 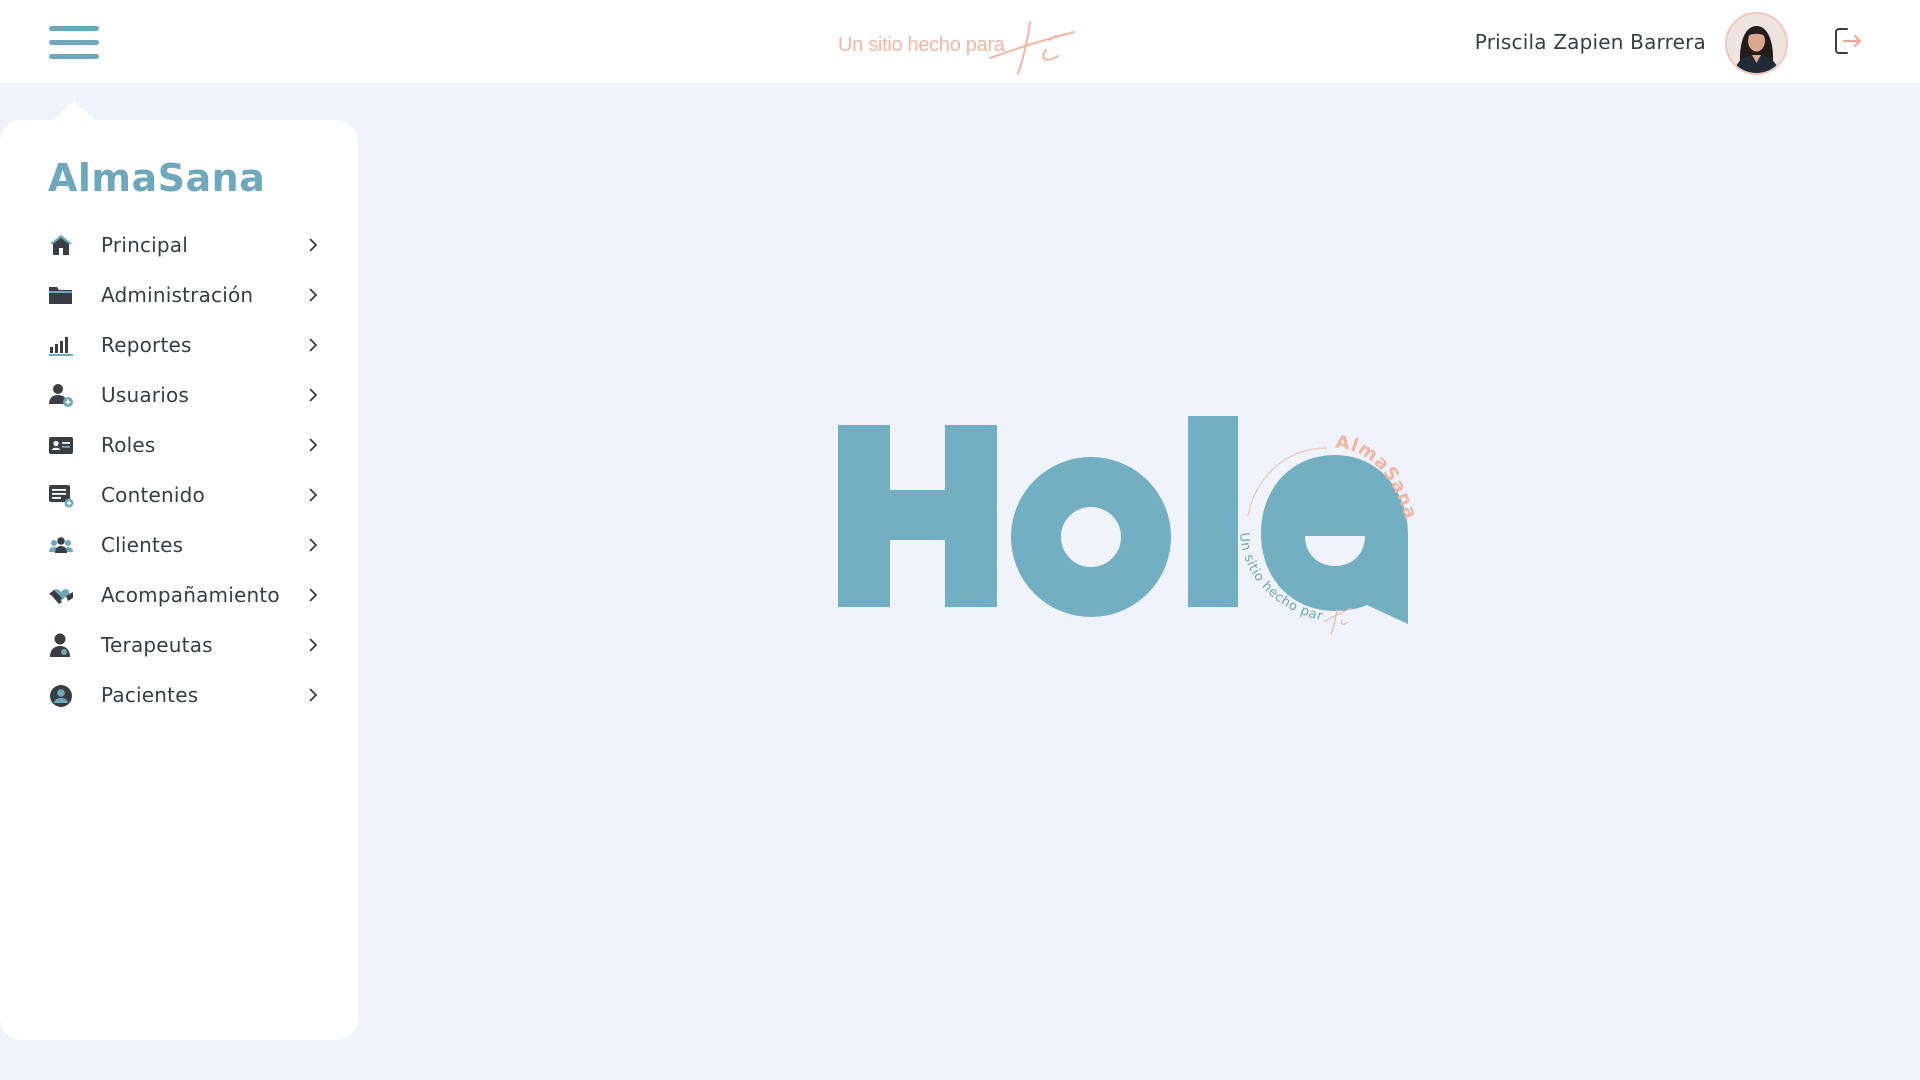 I want to click on sidebar-item-principal: Principal, so click(x=179, y=245).